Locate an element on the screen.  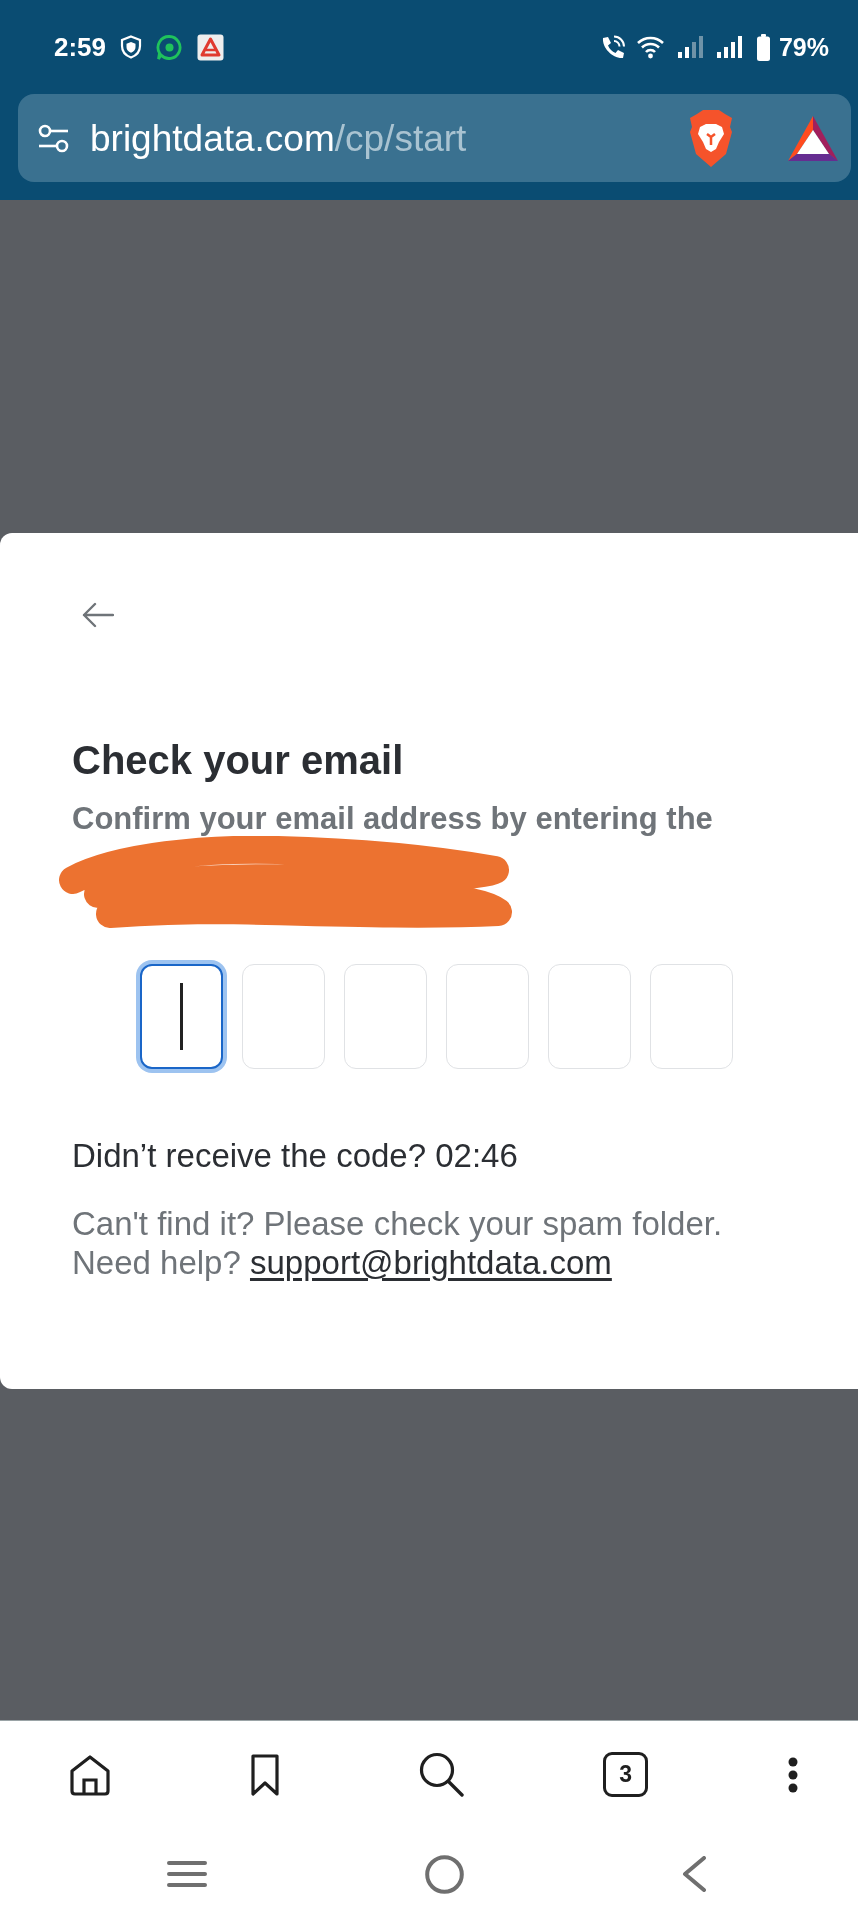
back-arrow-icon is located at coordinates (98, 615).